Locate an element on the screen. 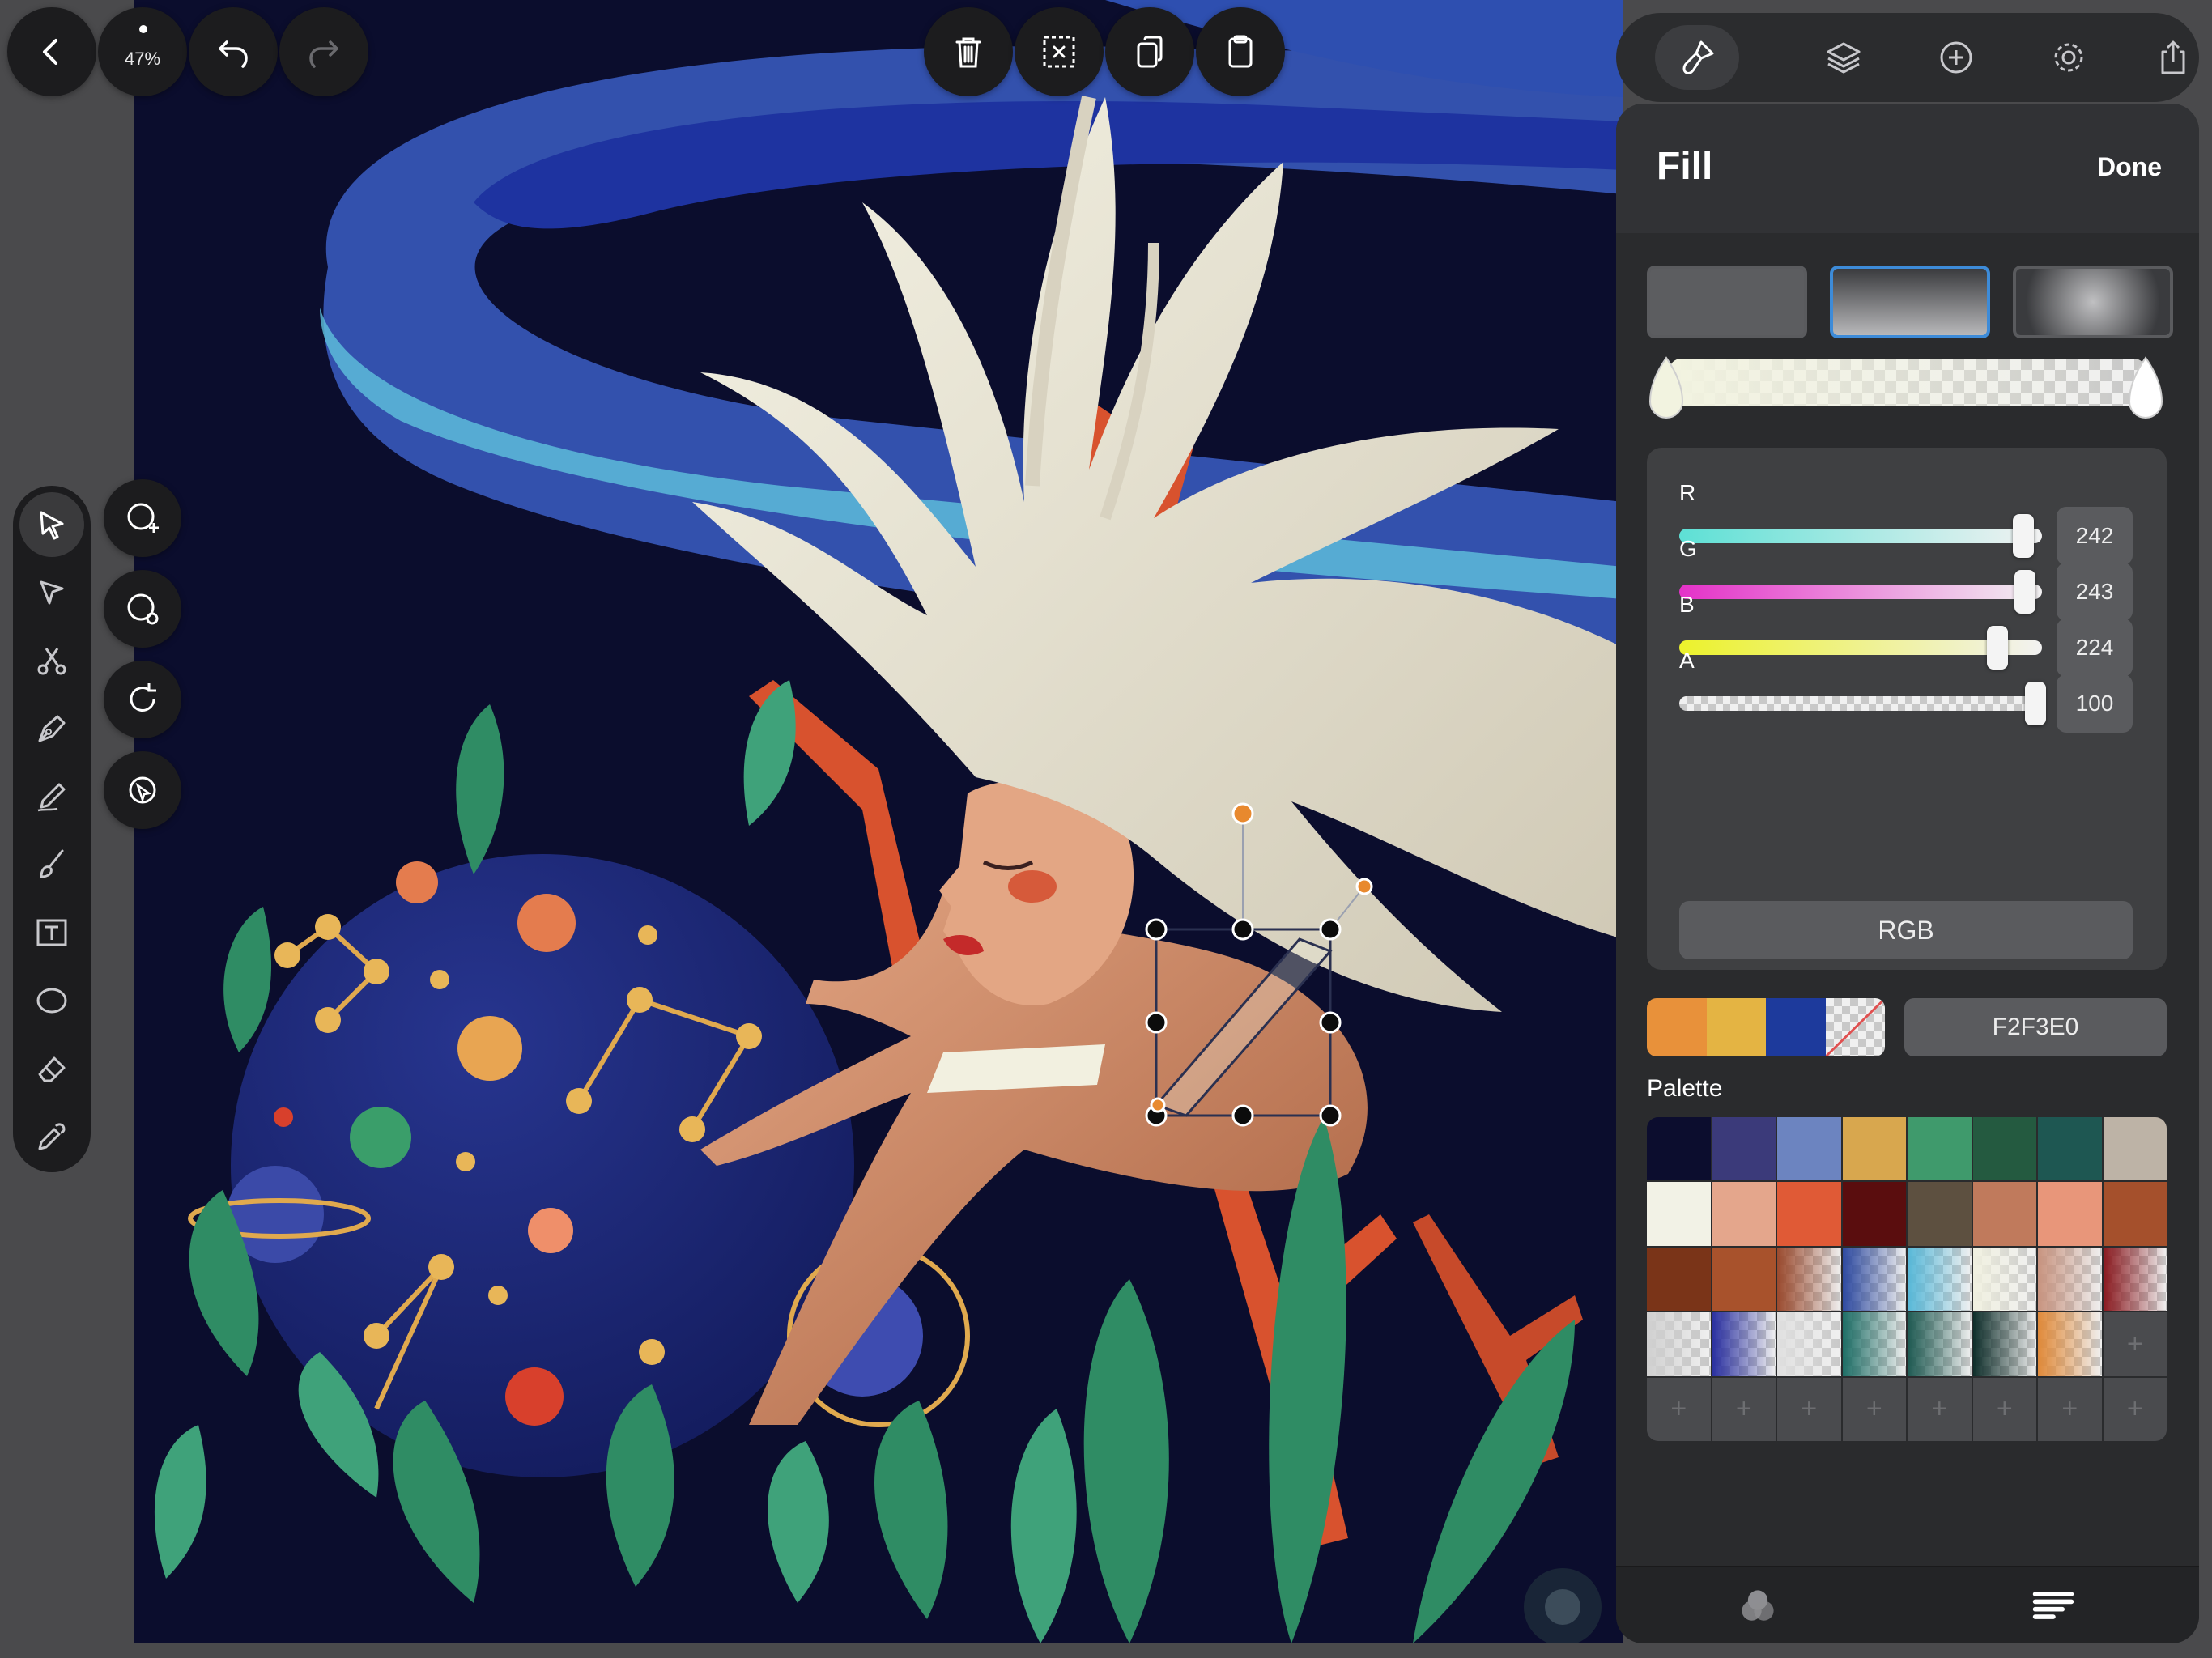 This screenshot has height=1658, width=2212. tool-brush is located at coordinates (52, 864).